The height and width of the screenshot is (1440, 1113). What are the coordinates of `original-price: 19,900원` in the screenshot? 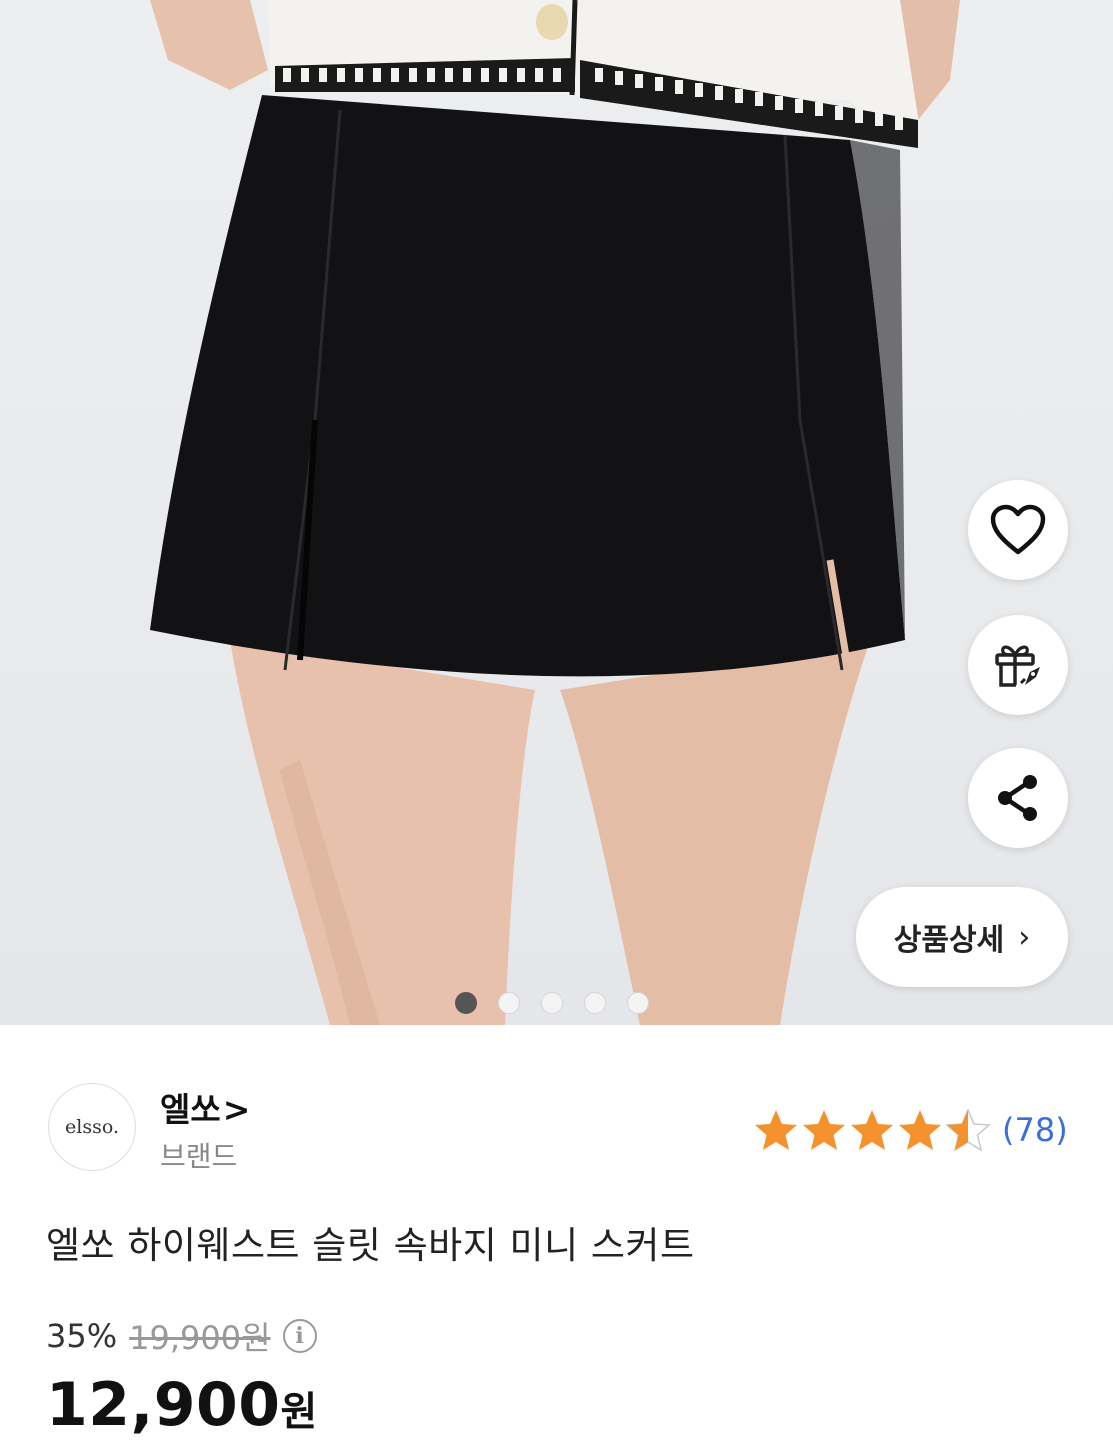 It's located at (200, 1338).